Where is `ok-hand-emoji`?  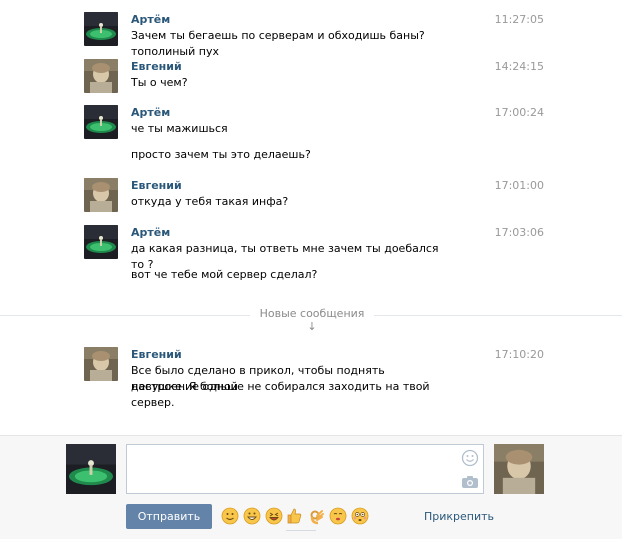 ok-hand-emoji is located at coordinates (316, 516).